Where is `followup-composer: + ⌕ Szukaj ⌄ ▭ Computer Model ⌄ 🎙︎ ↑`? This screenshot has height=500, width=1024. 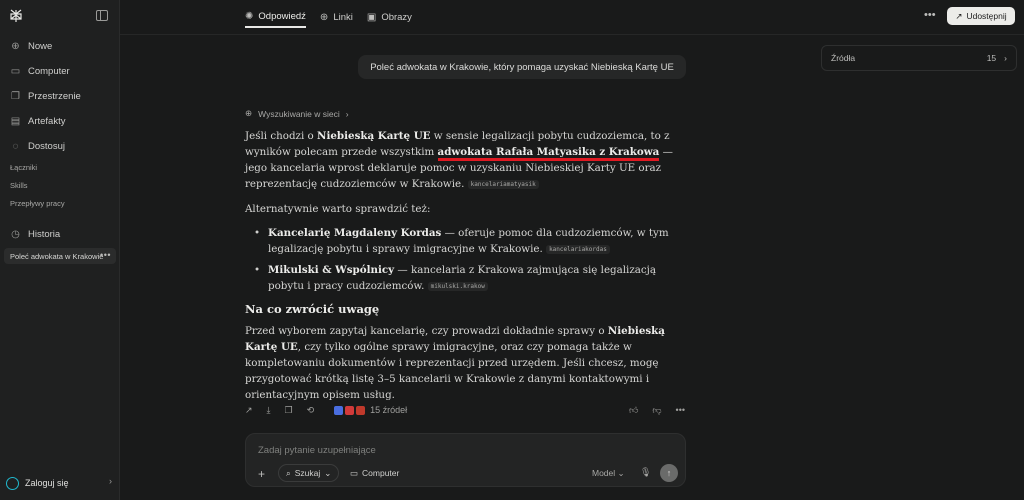 followup-composer: + ⌕ Szukaj ⌄ ▭ Computer Model ⌄ 🎙︎ ↑ is located at coordinates (465, 460).